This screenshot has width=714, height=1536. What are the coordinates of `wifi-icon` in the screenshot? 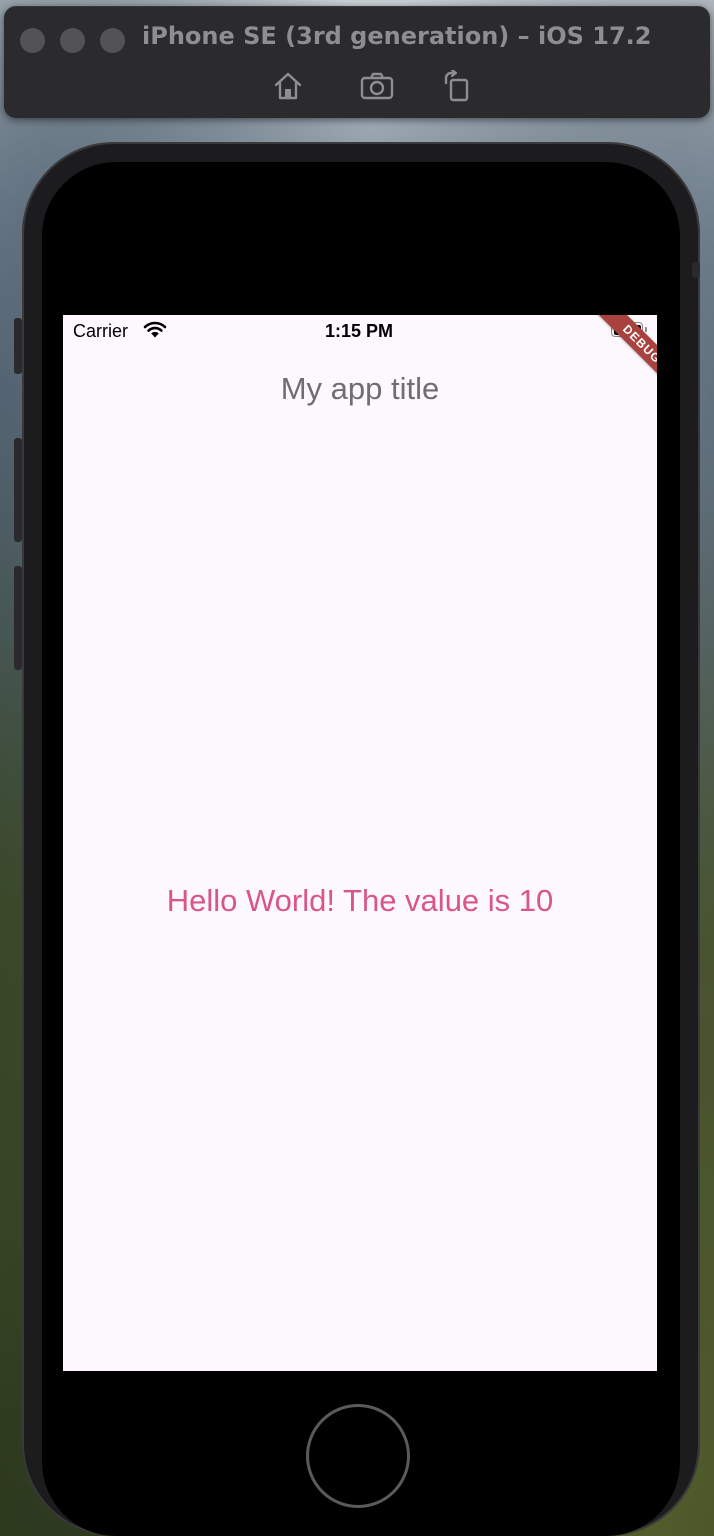 It's located at (155, 332).